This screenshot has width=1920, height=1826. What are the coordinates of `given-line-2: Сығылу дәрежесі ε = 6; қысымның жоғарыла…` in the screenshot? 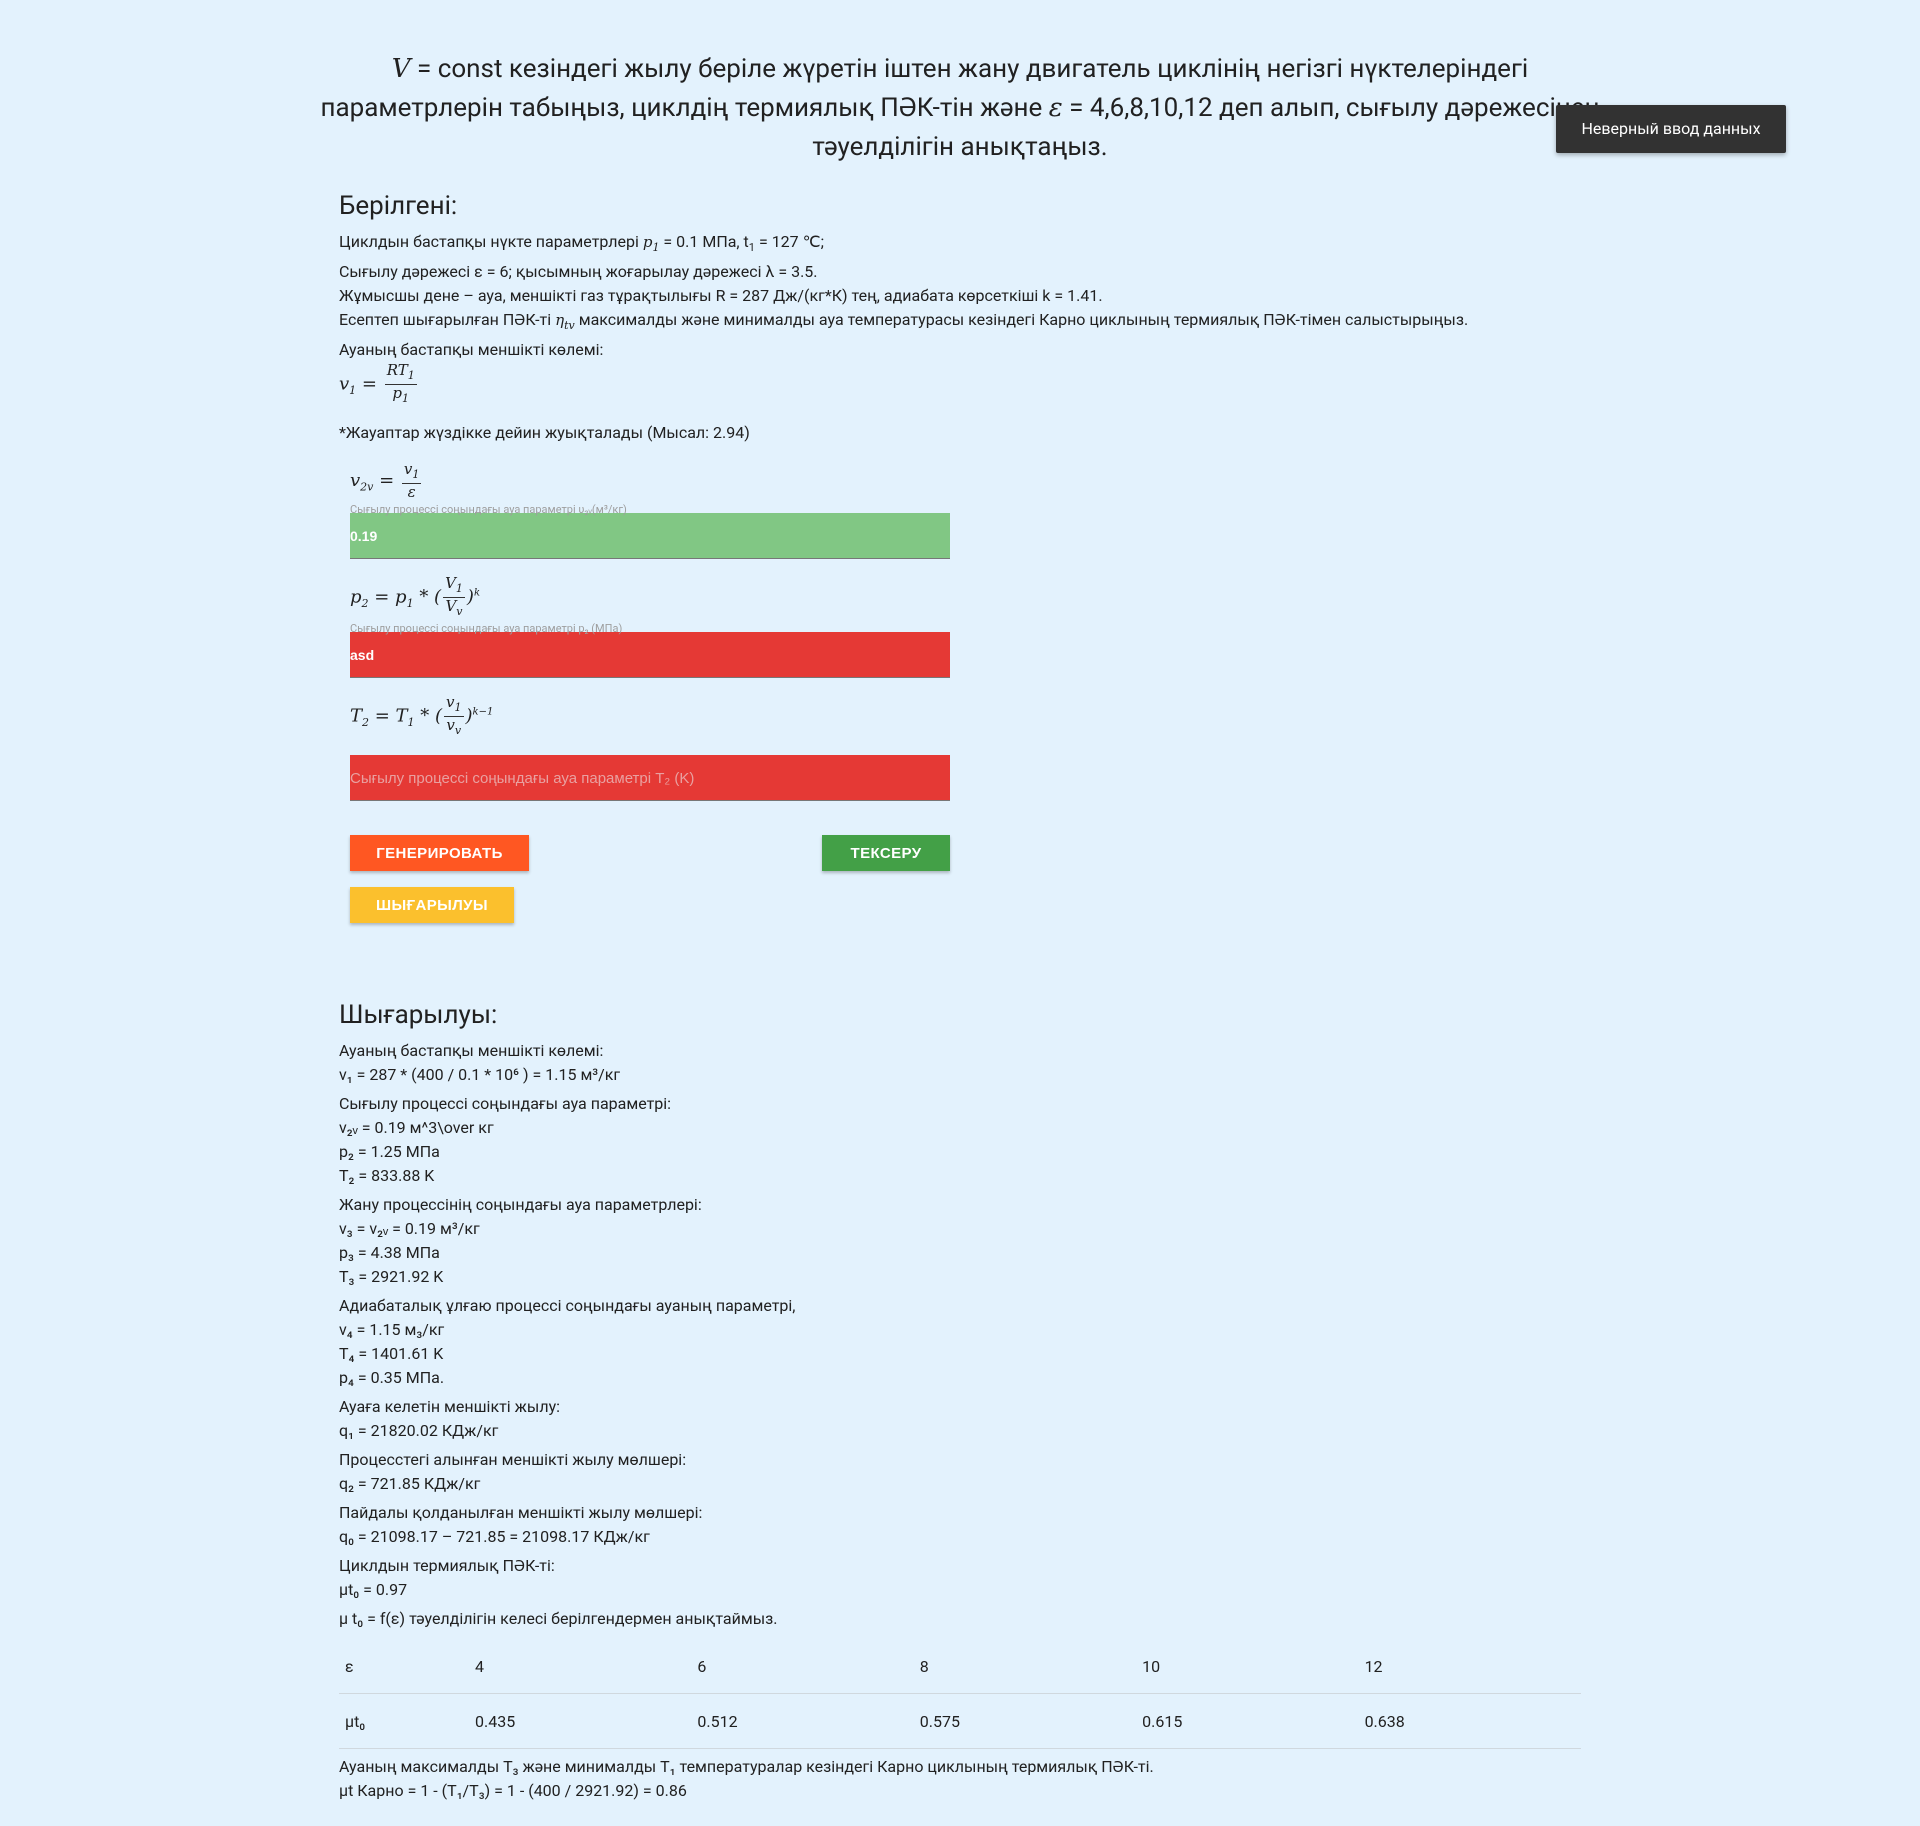 It's located at (578, 272).